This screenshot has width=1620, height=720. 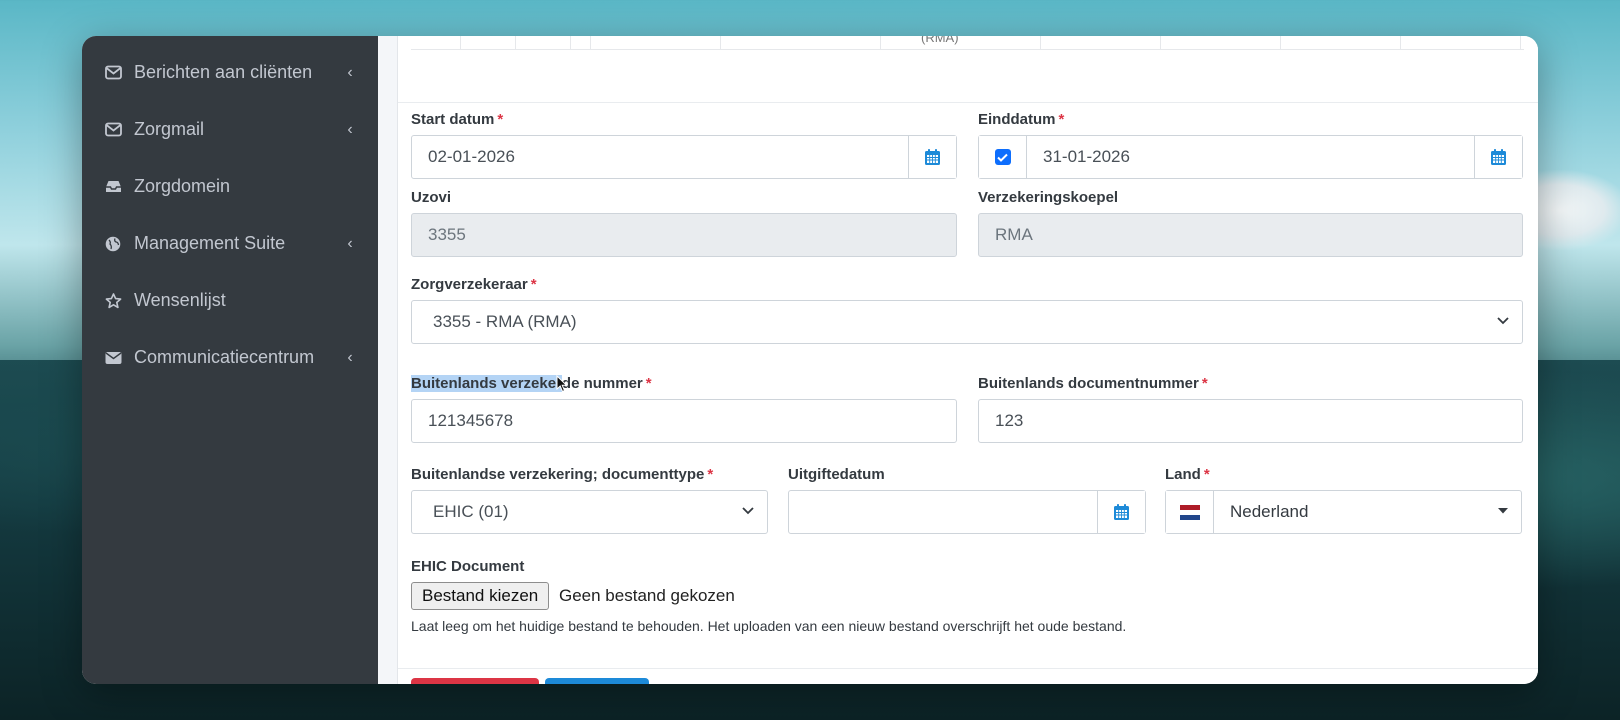 I want to click on sidebar-item-management-suite: Management Suite ‹, so click(x=230, y=243).